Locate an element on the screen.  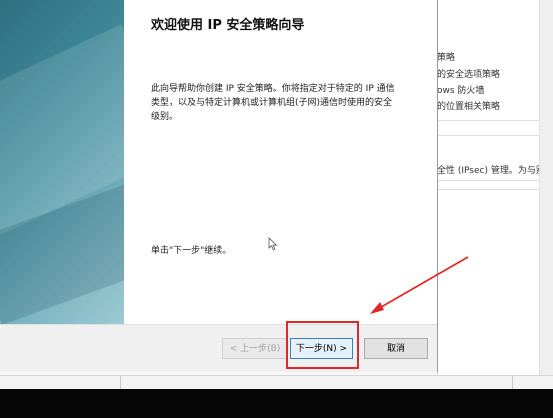
taskbar is located at coordinates (276, 403).